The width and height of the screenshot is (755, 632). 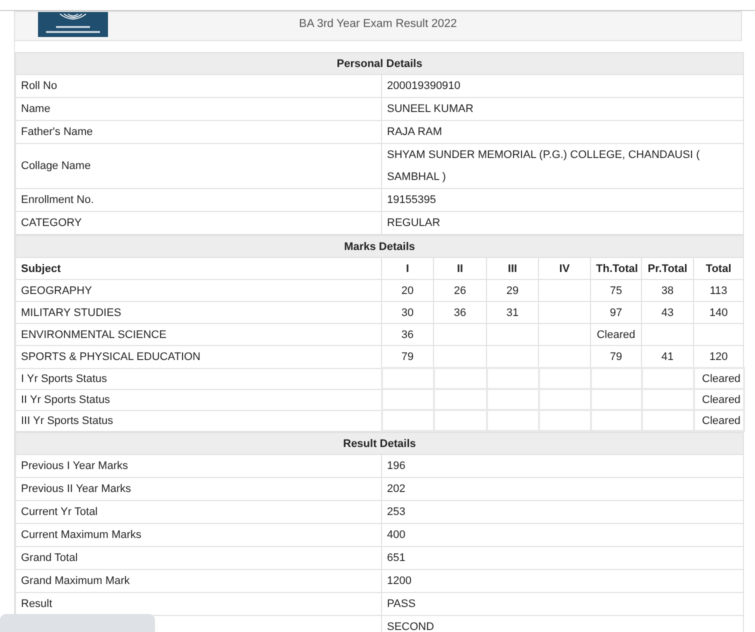 What do you see at coordinates (564, 269) in the screenshot?
I see `column-header: IV` at bounding box center [564, 269].